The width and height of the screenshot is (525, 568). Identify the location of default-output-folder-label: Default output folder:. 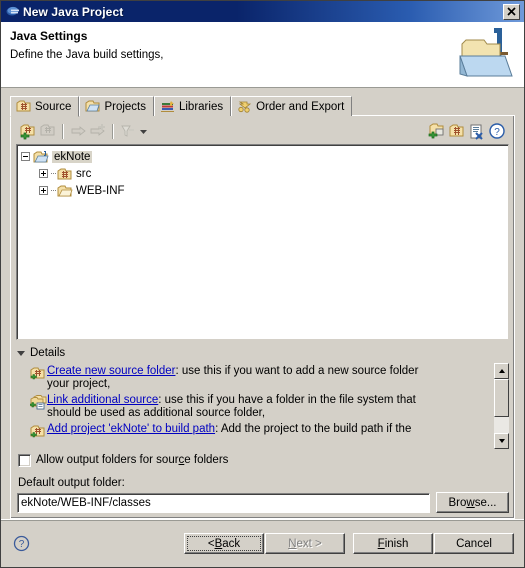
(71, 483).